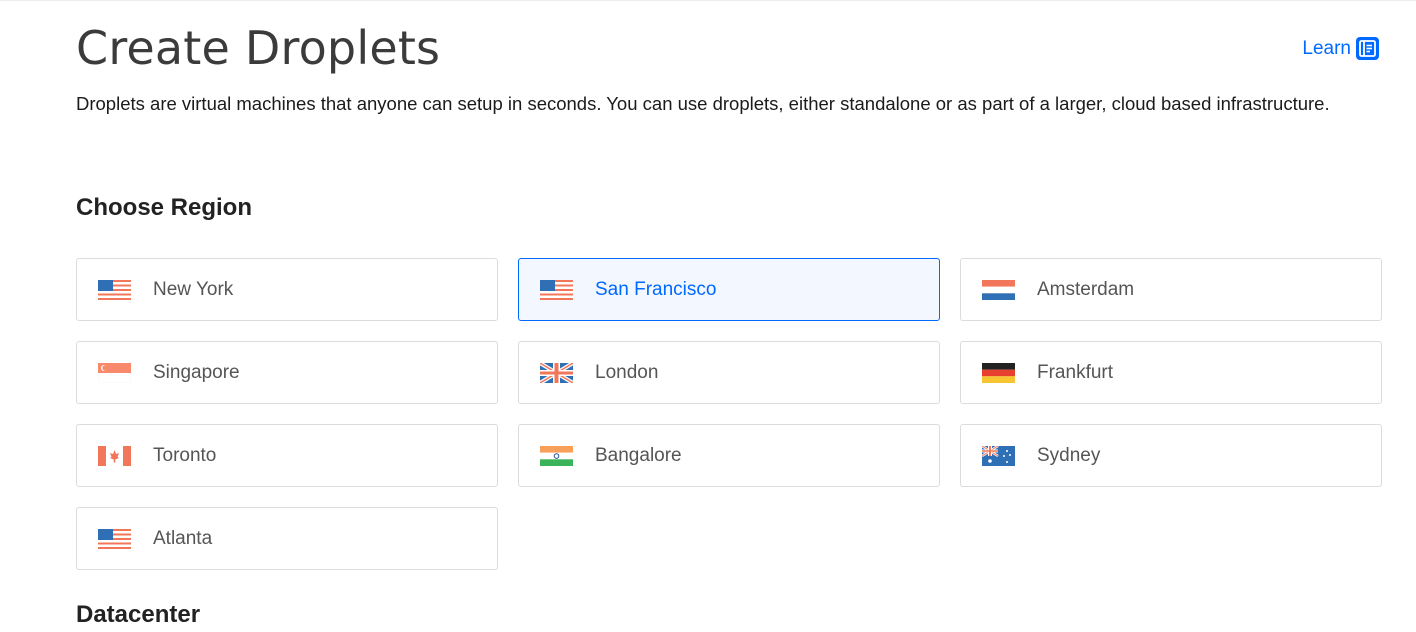 The image size is (1416, 632). What do you see at coordinates (287, 538) in the screenshot?
I see `region-atlanta: Atlanta` at bounding box center [287, 538].